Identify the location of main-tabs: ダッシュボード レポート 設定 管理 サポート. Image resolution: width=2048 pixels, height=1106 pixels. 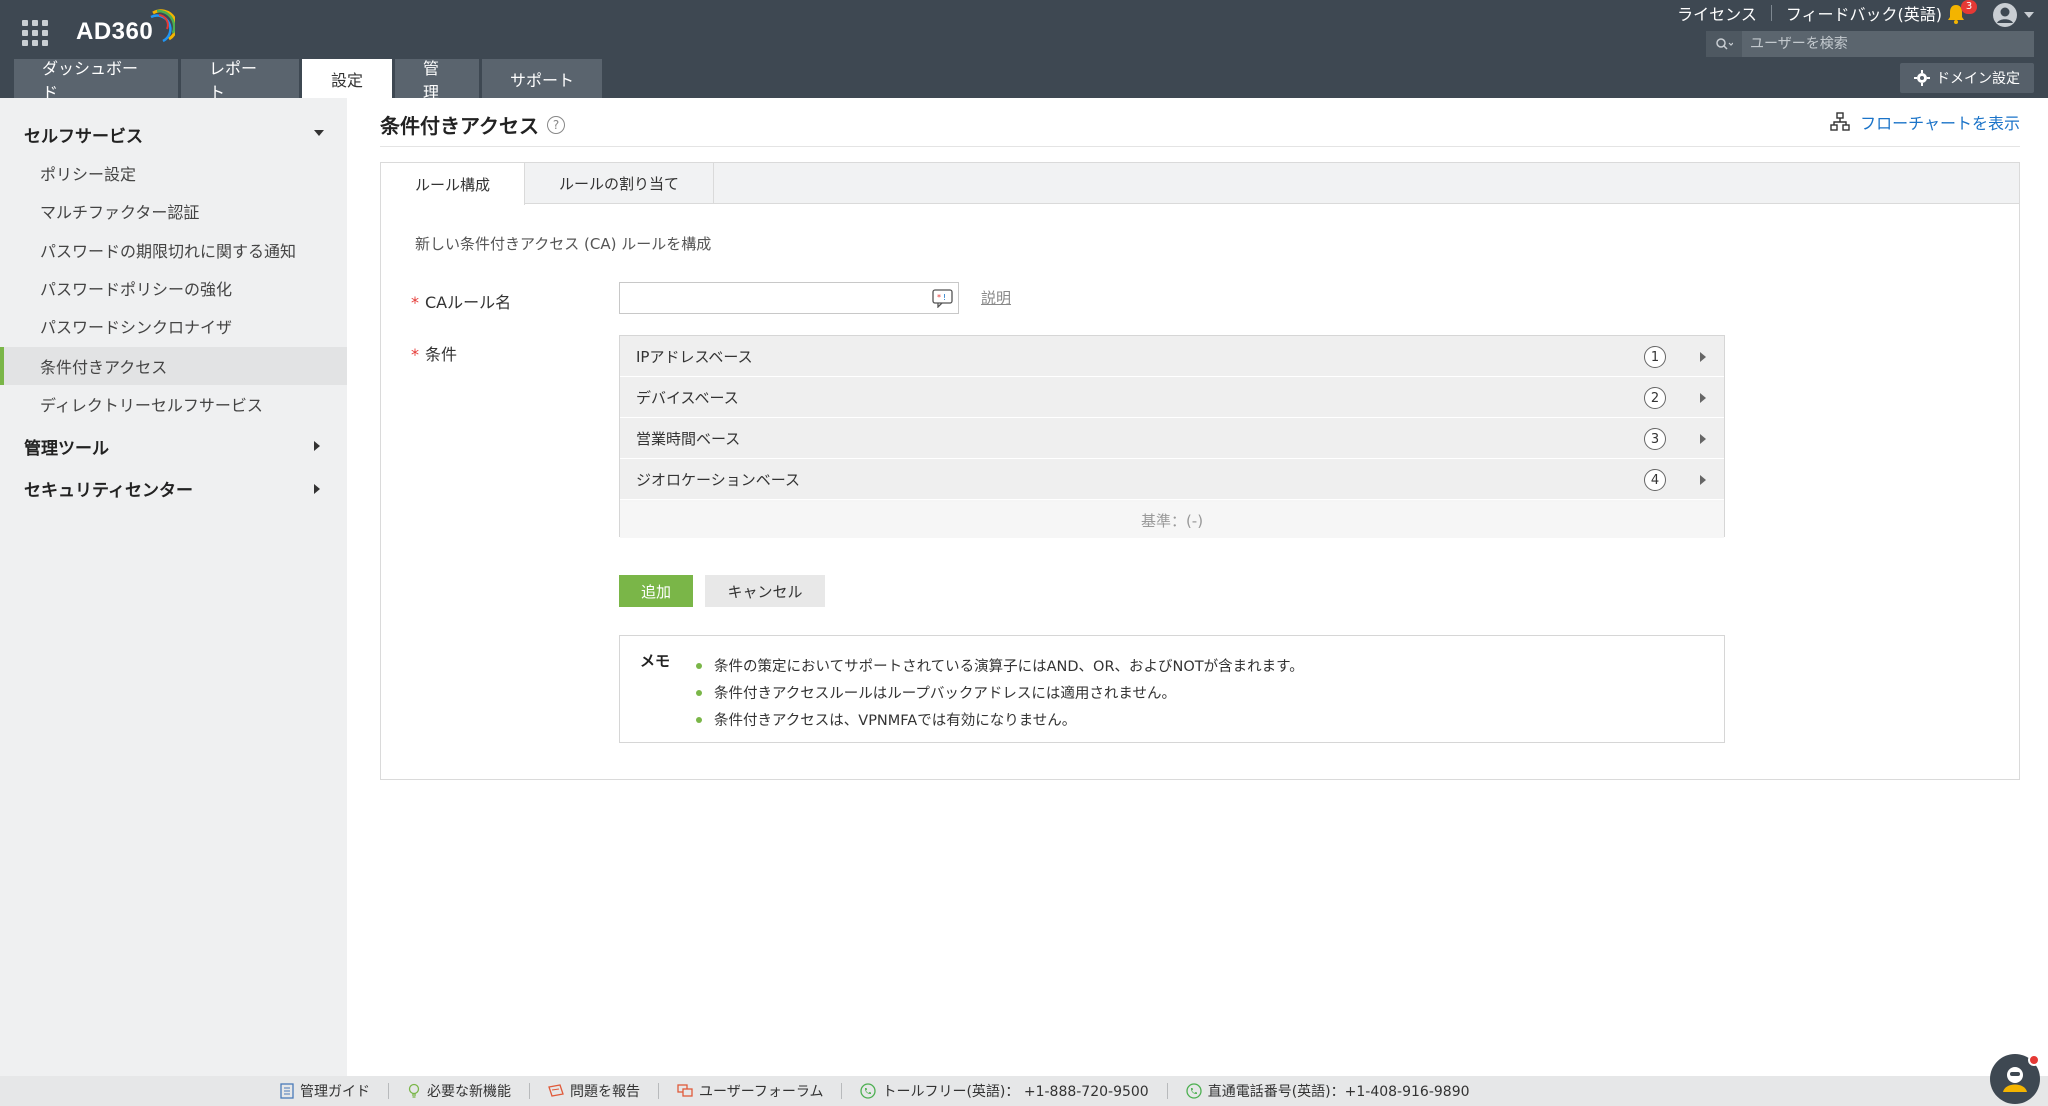
(309, 80).